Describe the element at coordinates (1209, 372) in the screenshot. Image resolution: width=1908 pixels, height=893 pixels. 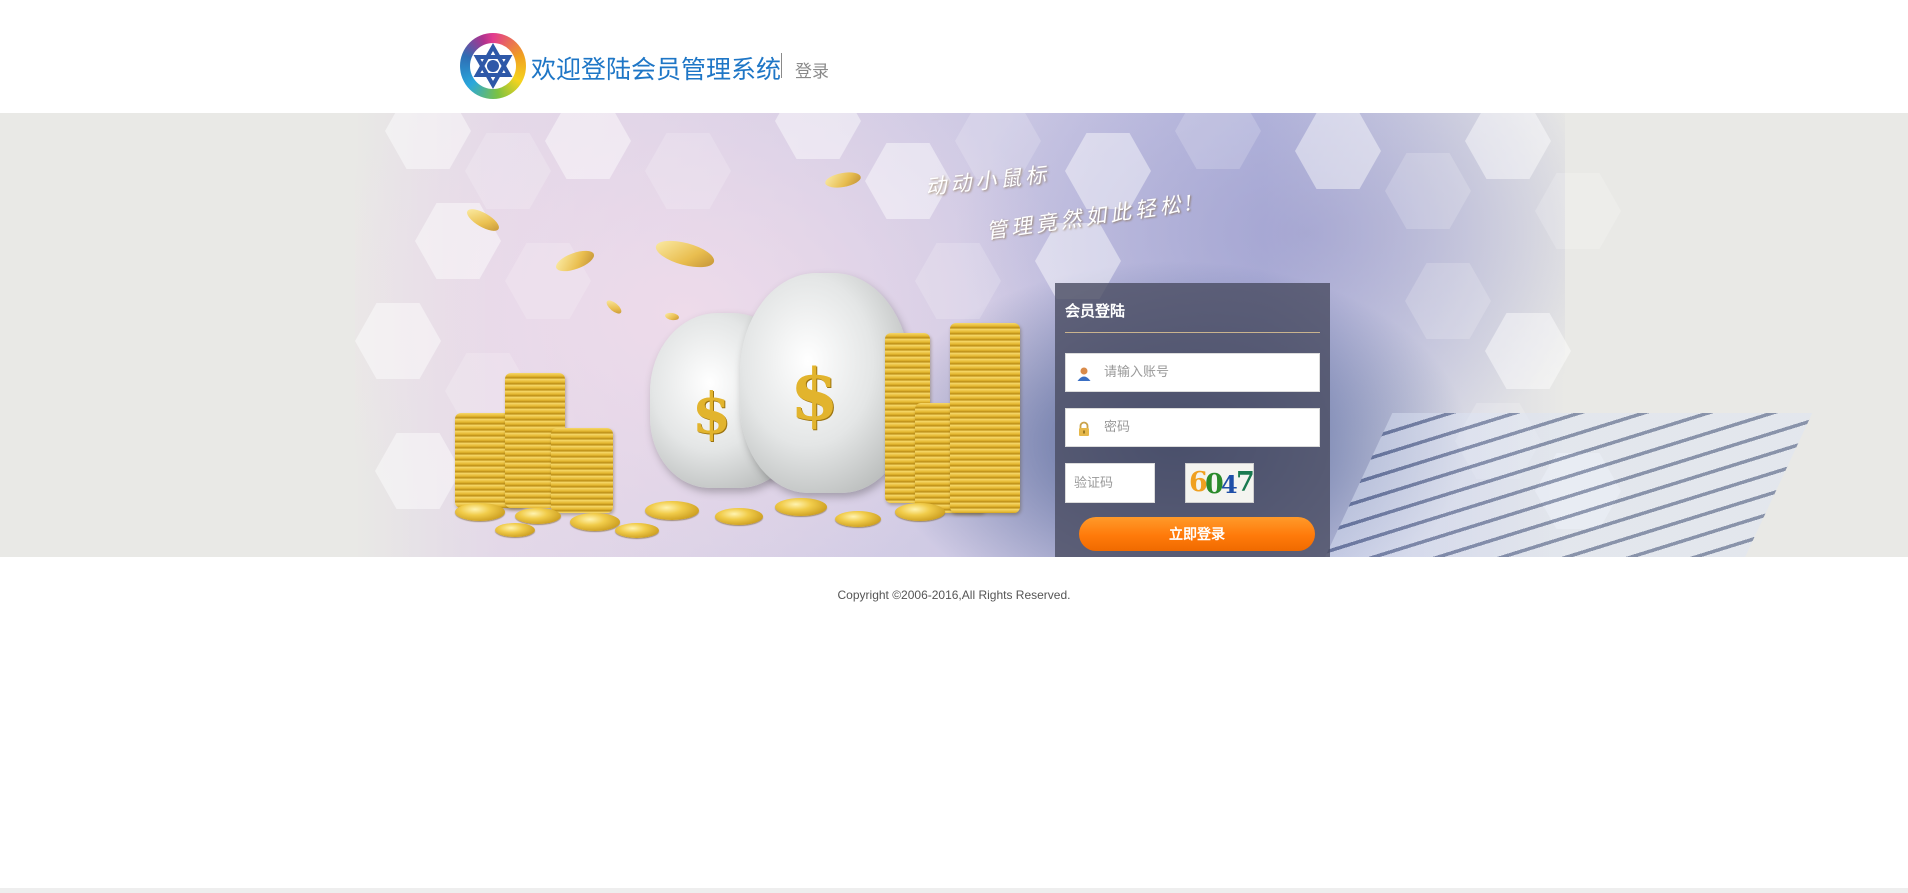
I see `username-input` at that location.